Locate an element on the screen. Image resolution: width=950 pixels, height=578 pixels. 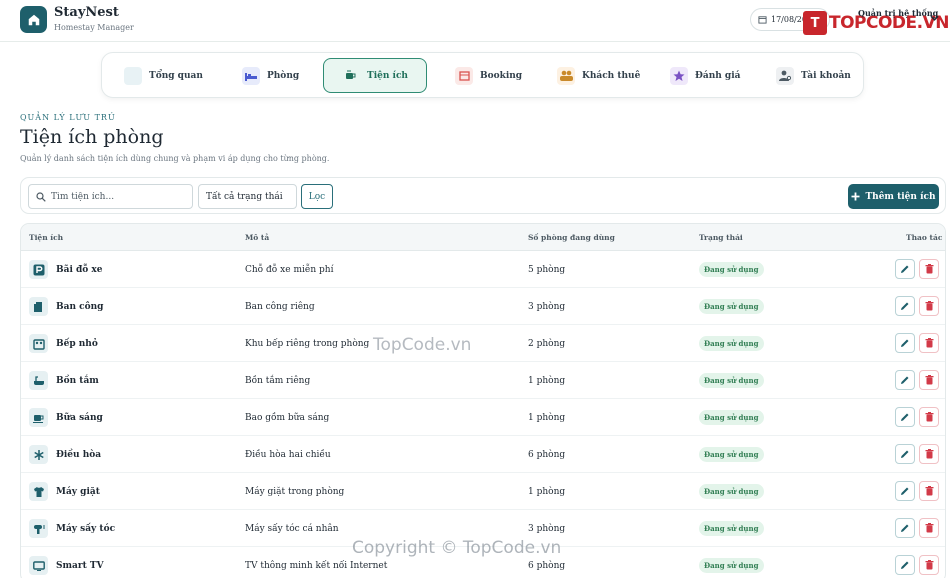
user-gear-icon is located at coordinates (785, 75).